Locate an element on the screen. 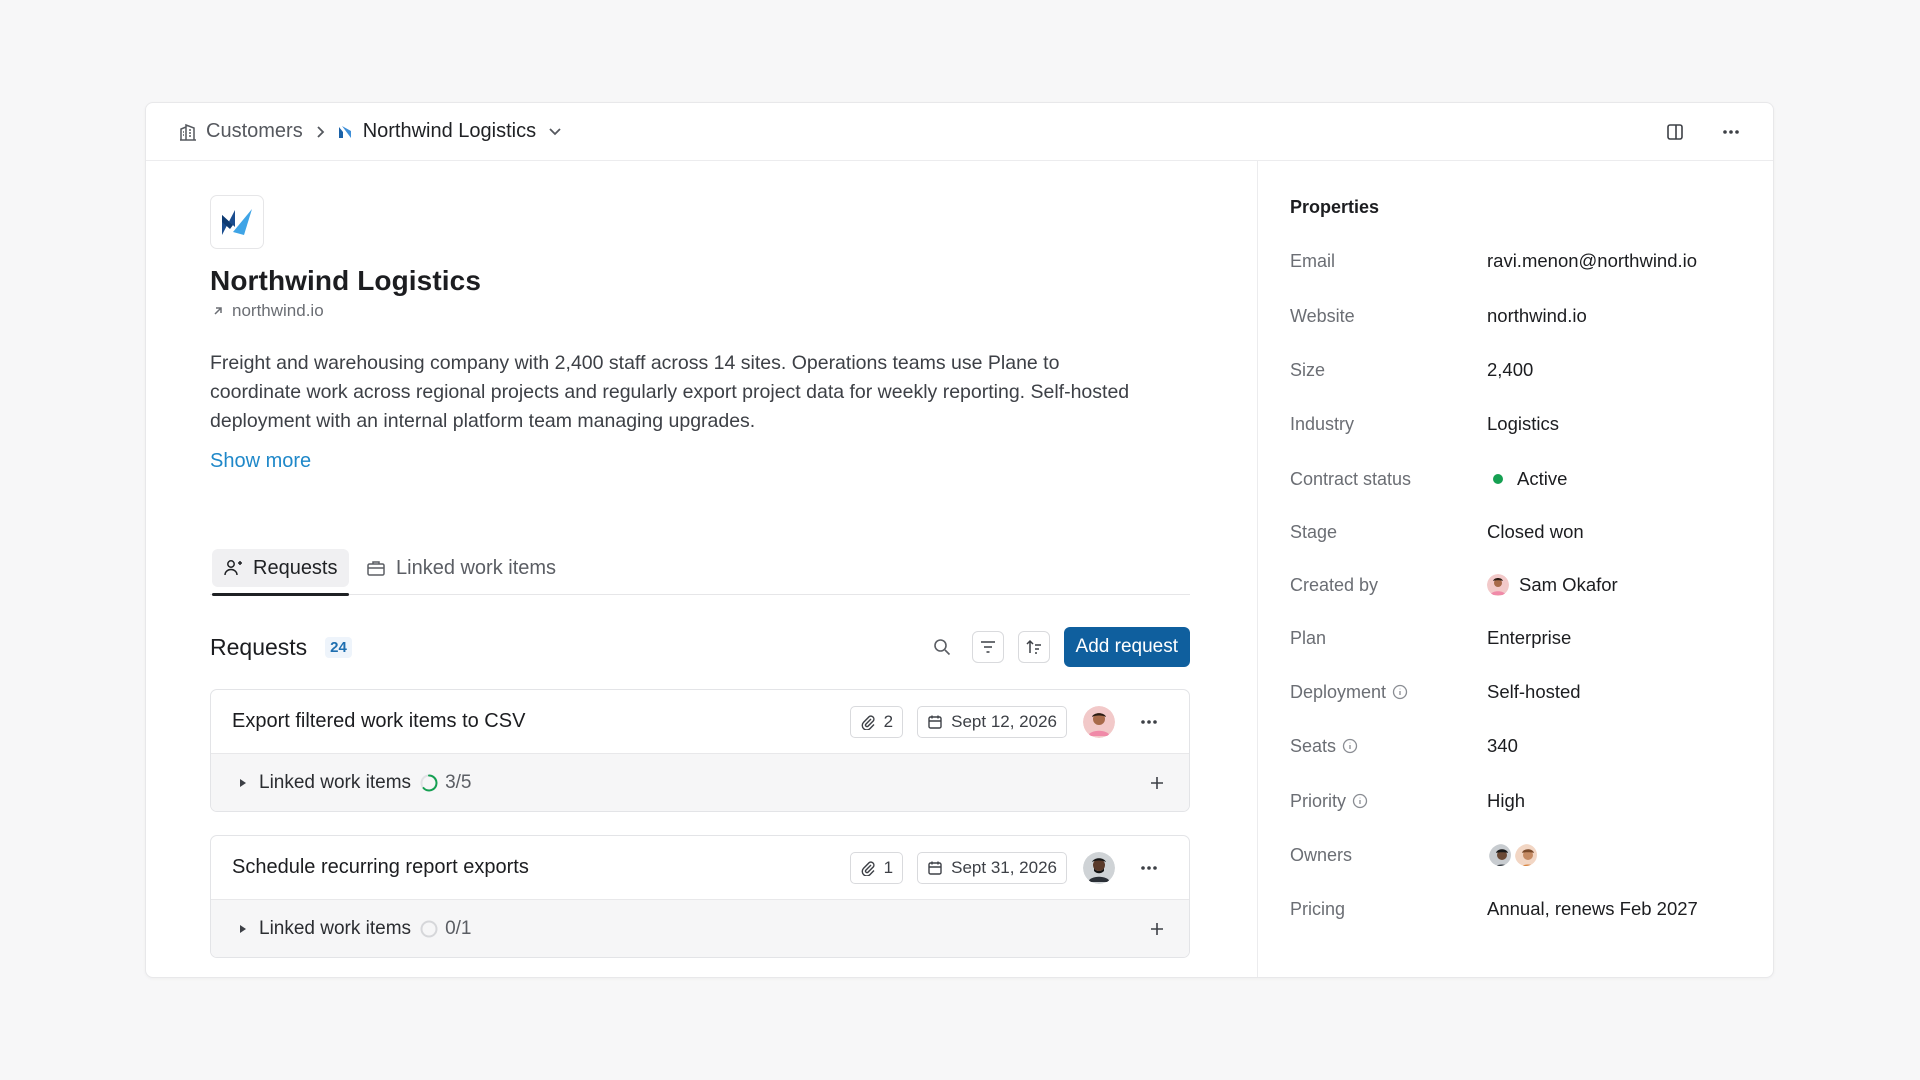 The image size is (1920, 1080). linked-progress-text: 0/1 is located at coordinates (458, 928).